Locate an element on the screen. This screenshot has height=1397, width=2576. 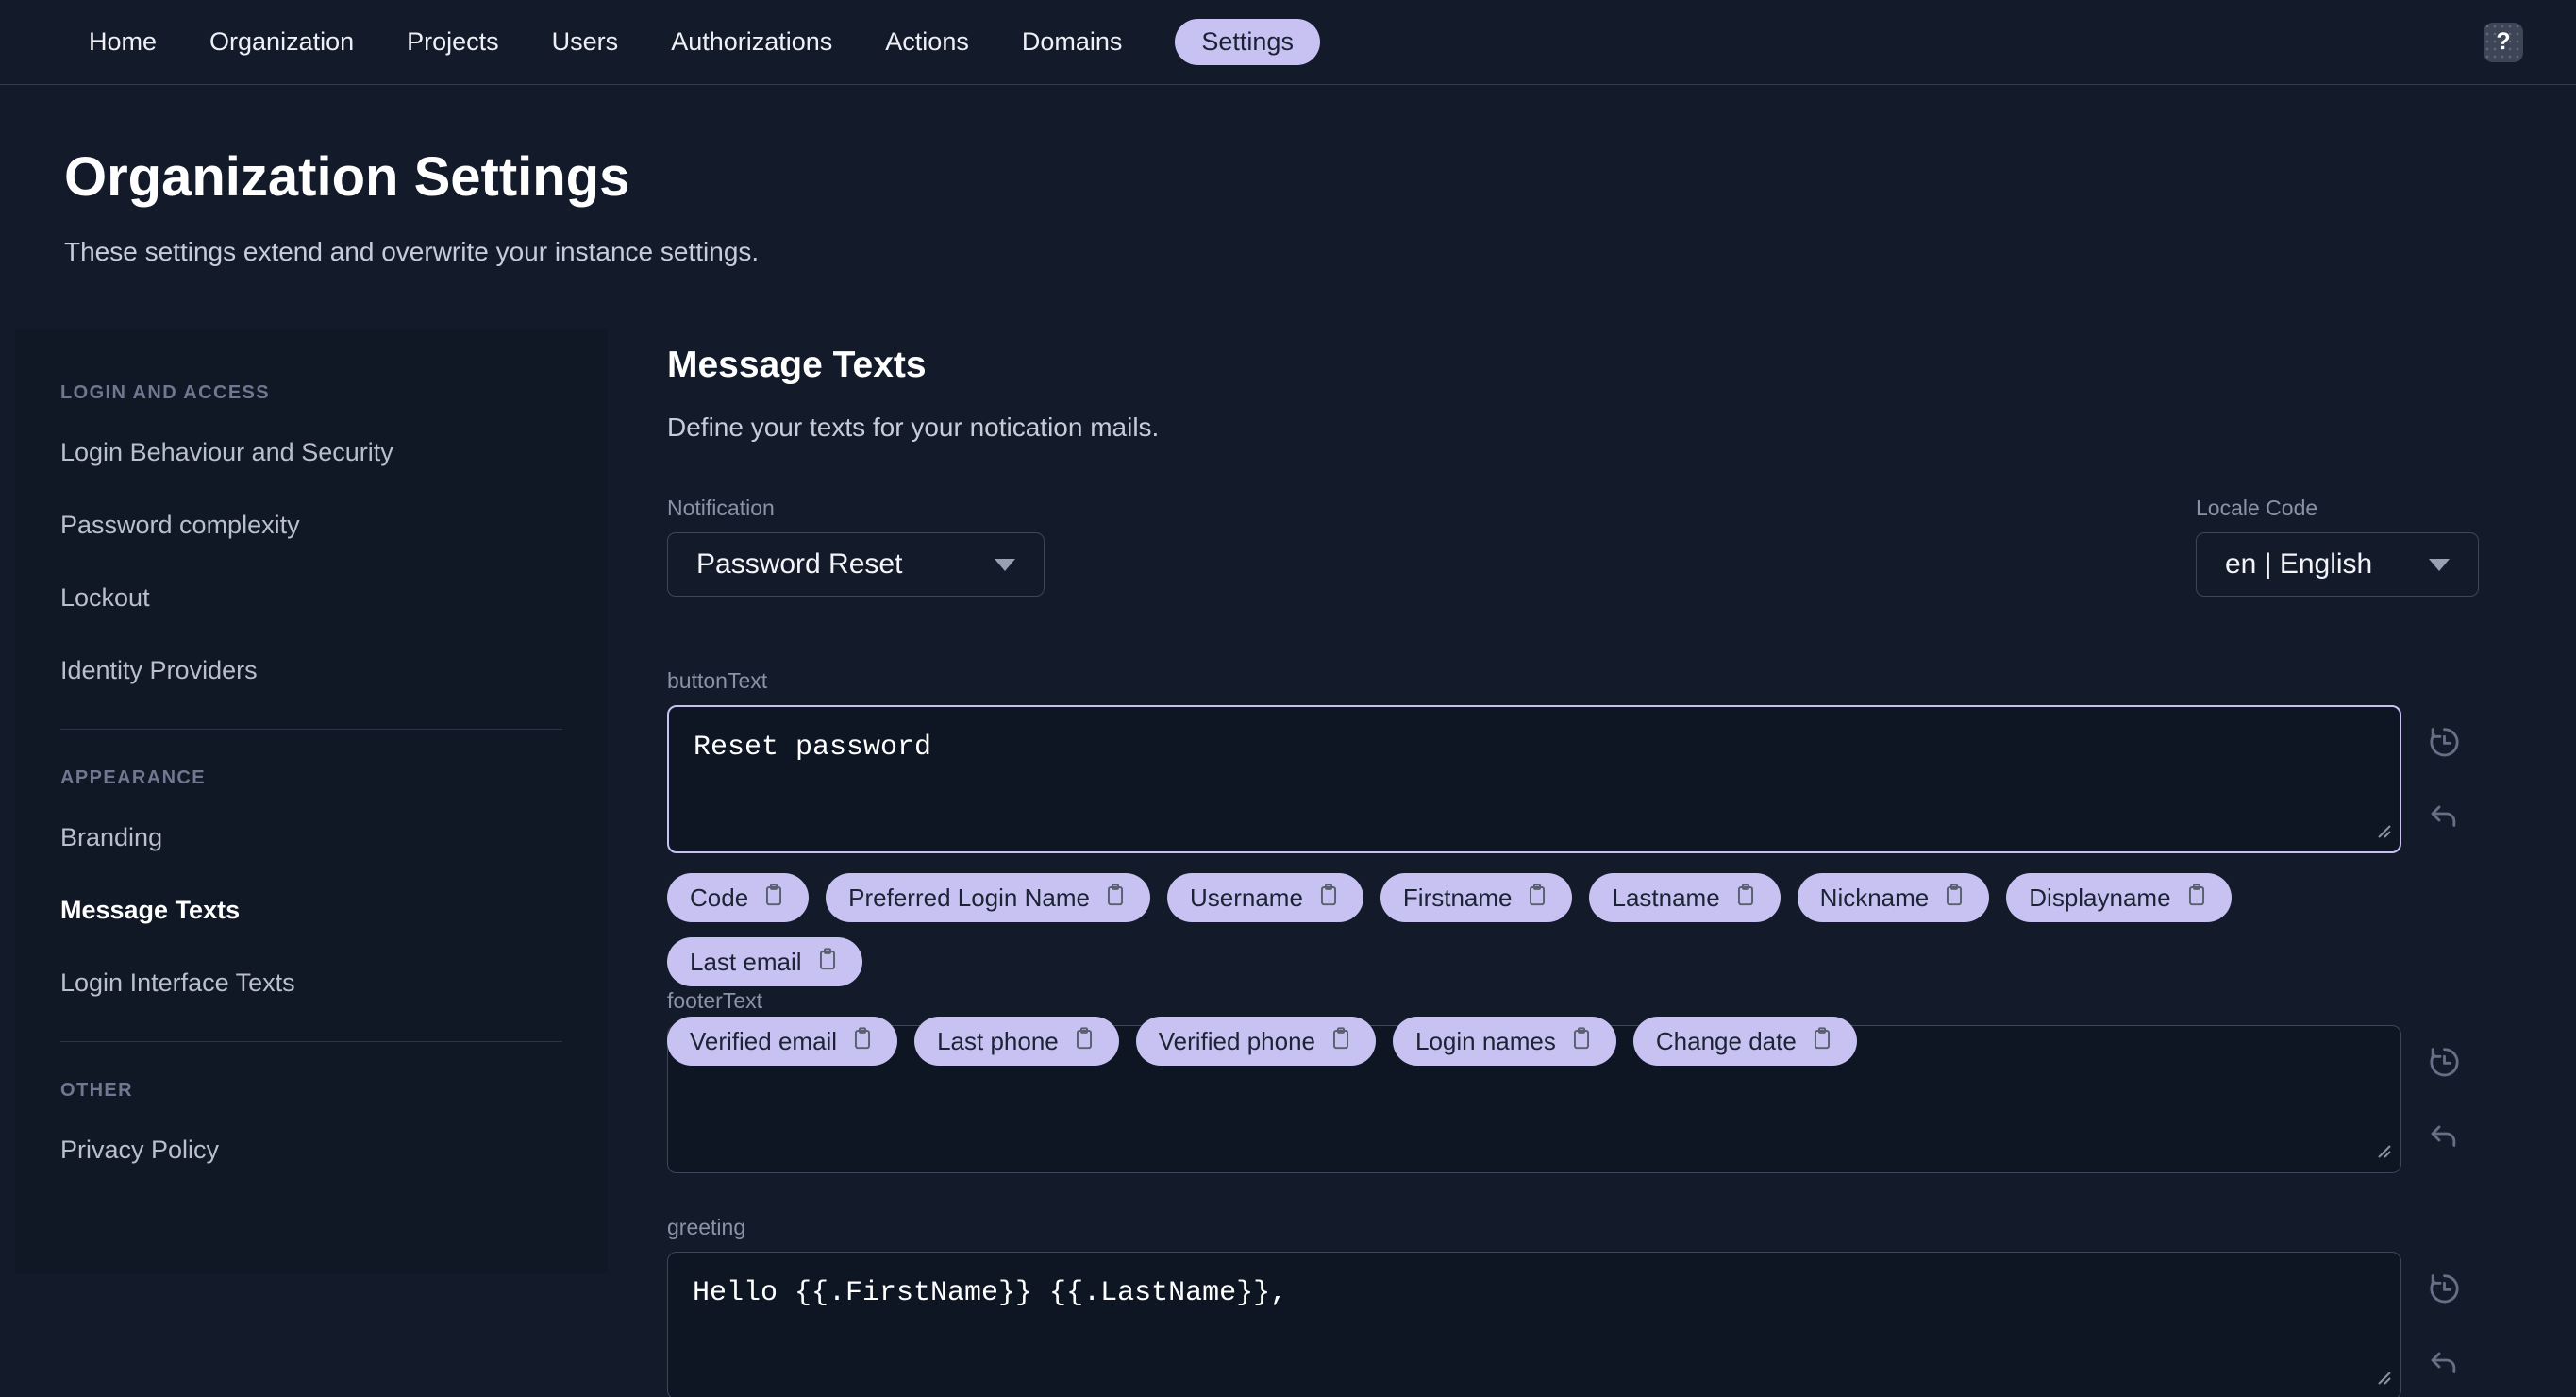
sidebar-item-branding: Branding is located at coordinates (111, 837).